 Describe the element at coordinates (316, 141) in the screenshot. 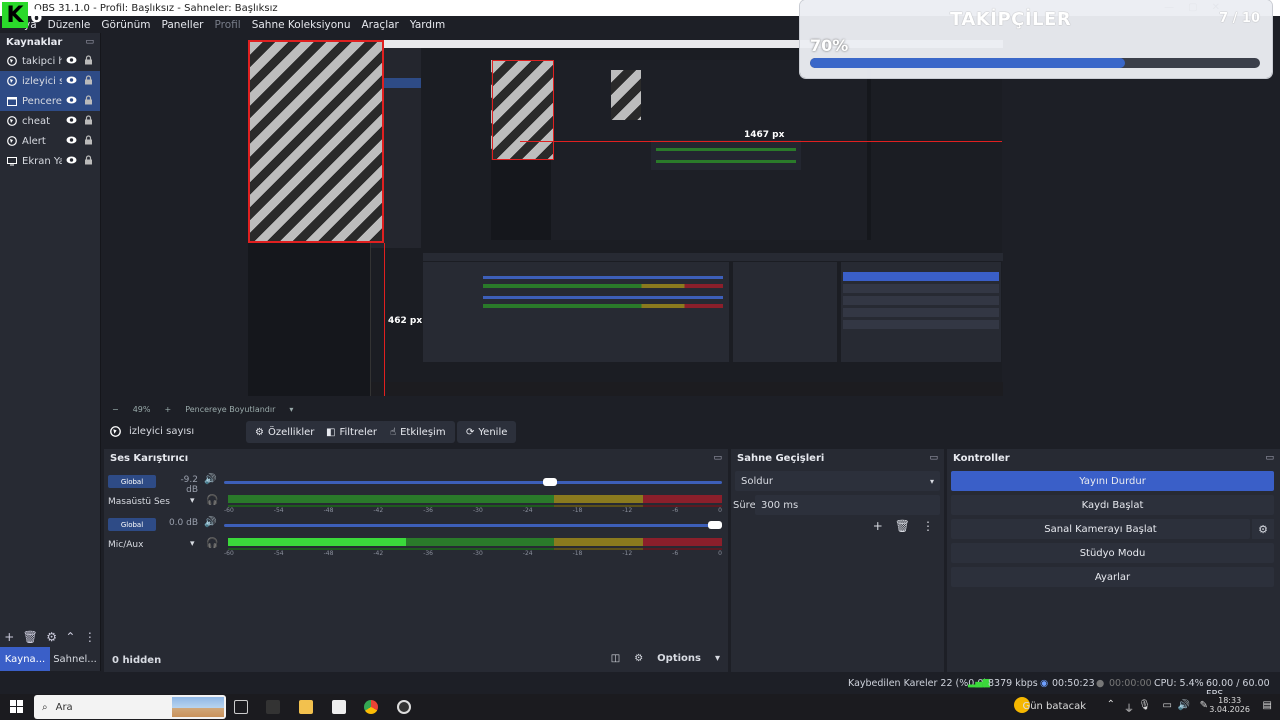

I see `selected-source-box` at that location.